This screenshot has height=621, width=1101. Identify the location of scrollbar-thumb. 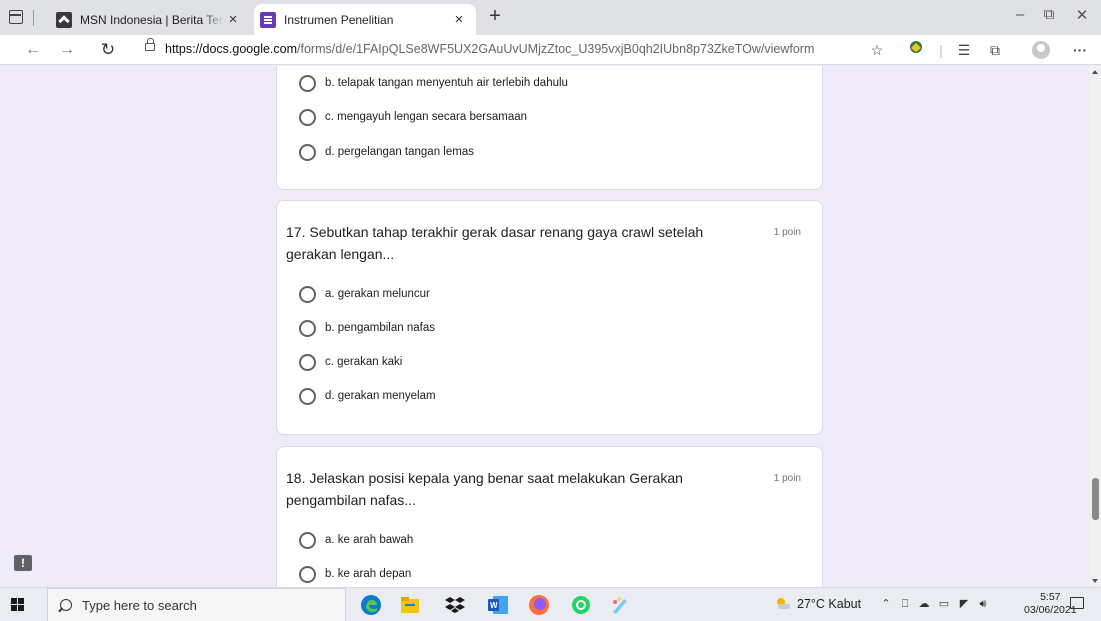
(1095, 499).